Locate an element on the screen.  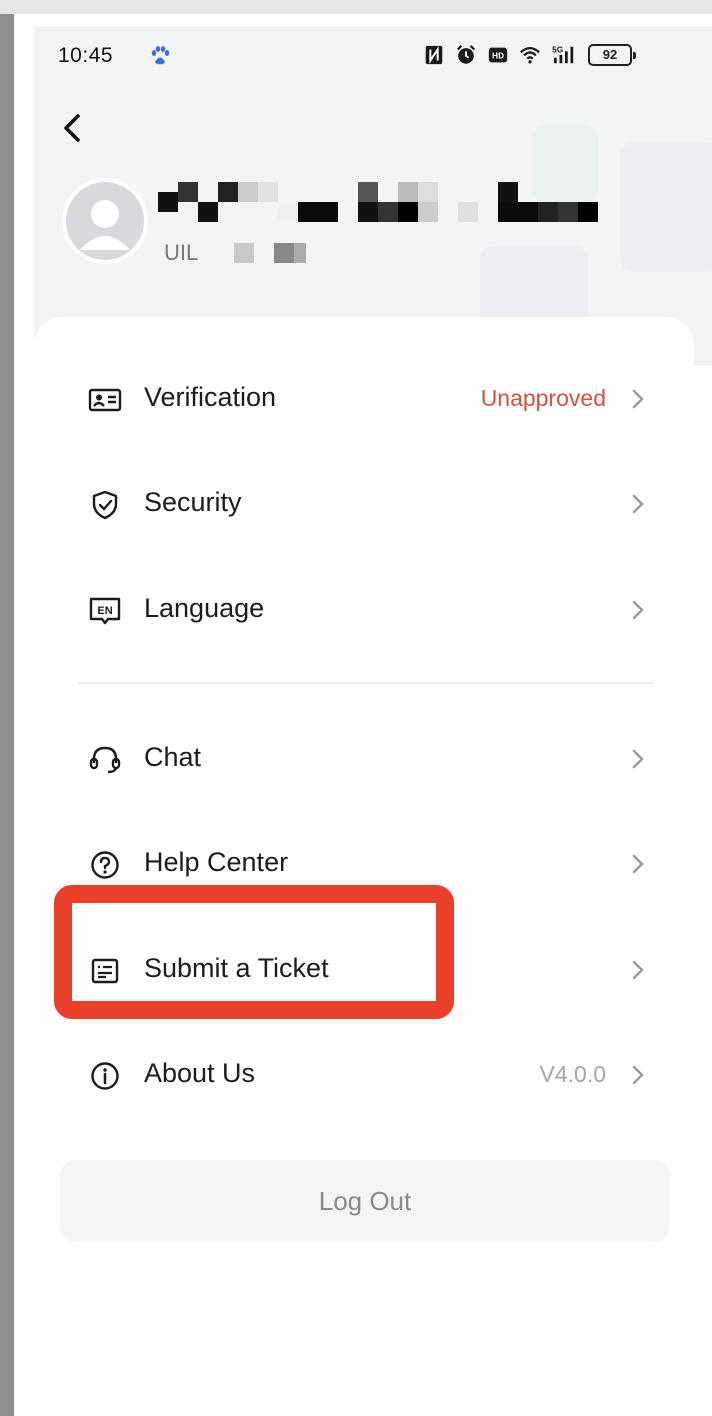
question-circle-icon is located at coordinates (105, 865).